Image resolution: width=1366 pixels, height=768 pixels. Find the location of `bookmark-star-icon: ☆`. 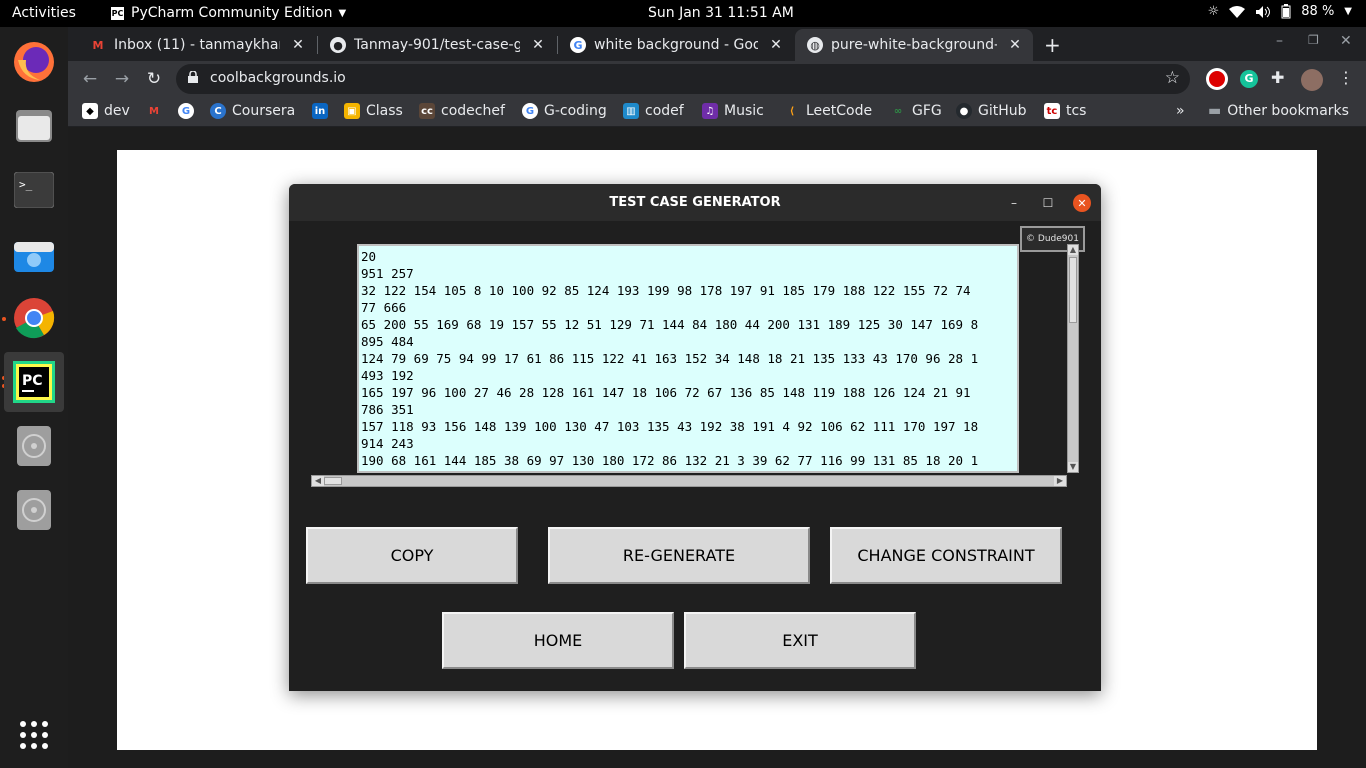

bookmark-star-icon: ☆ is located at coordinates (1172, 78).